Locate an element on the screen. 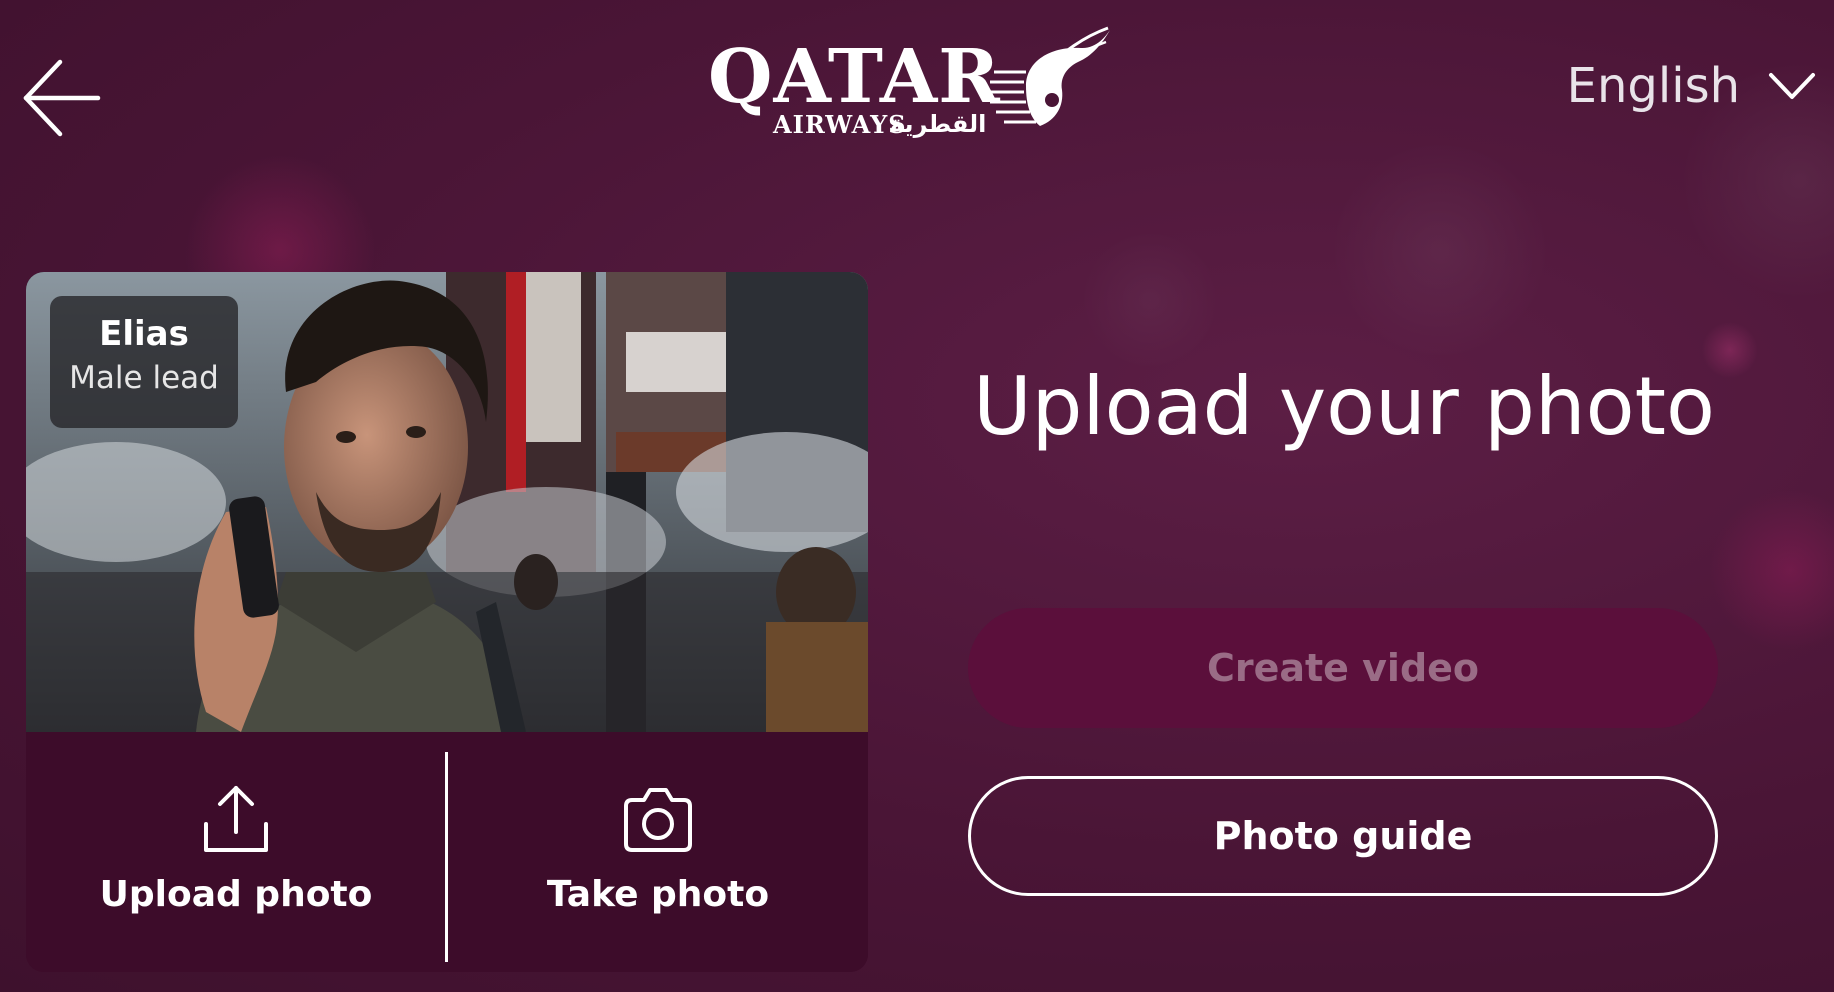  upload-icon is located at coordinates (236, 819).